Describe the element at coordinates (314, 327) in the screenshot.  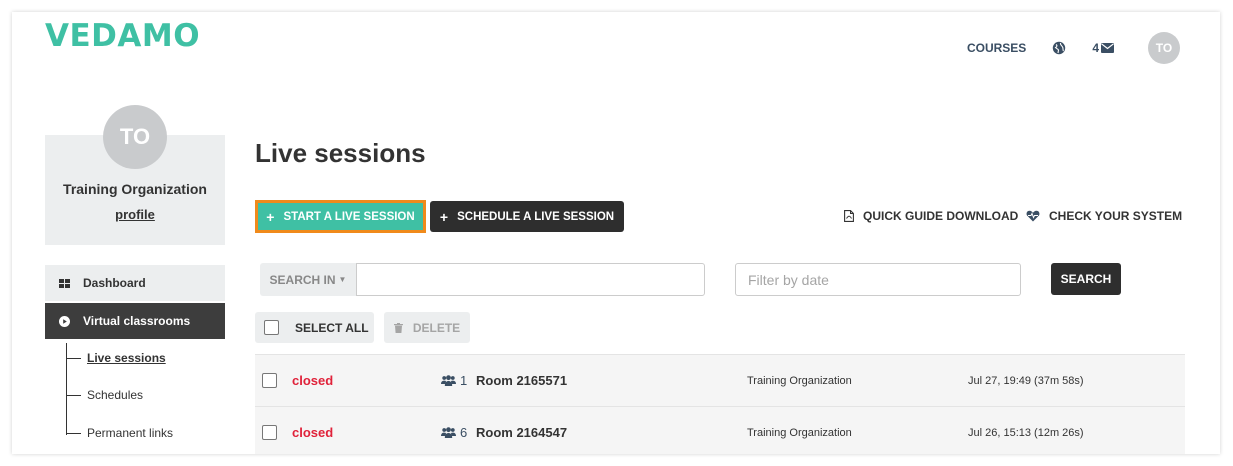
I see `select-all-button: SELECT ALL` at that location.